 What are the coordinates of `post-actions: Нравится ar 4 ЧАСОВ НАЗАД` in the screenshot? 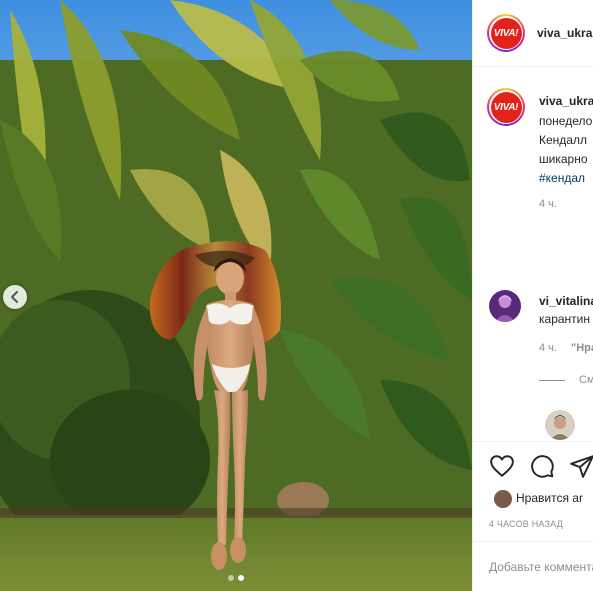 It's located at (533, 491).